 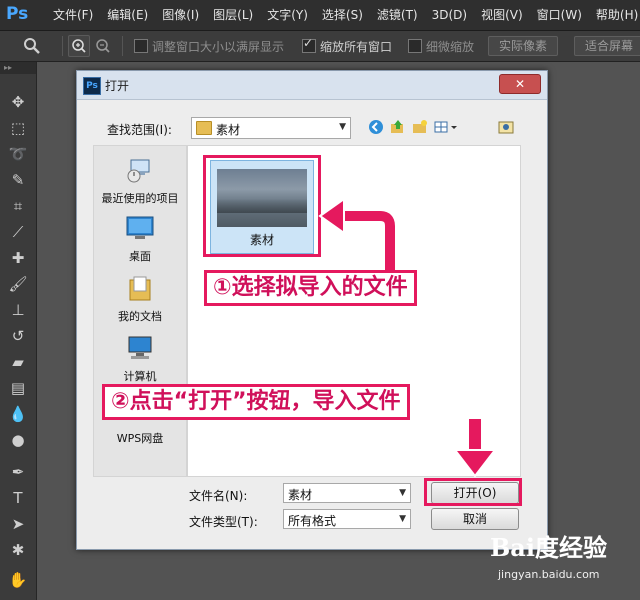 I want to click on quick-select-tool-icon: ✎, so click(x=18, y=180).